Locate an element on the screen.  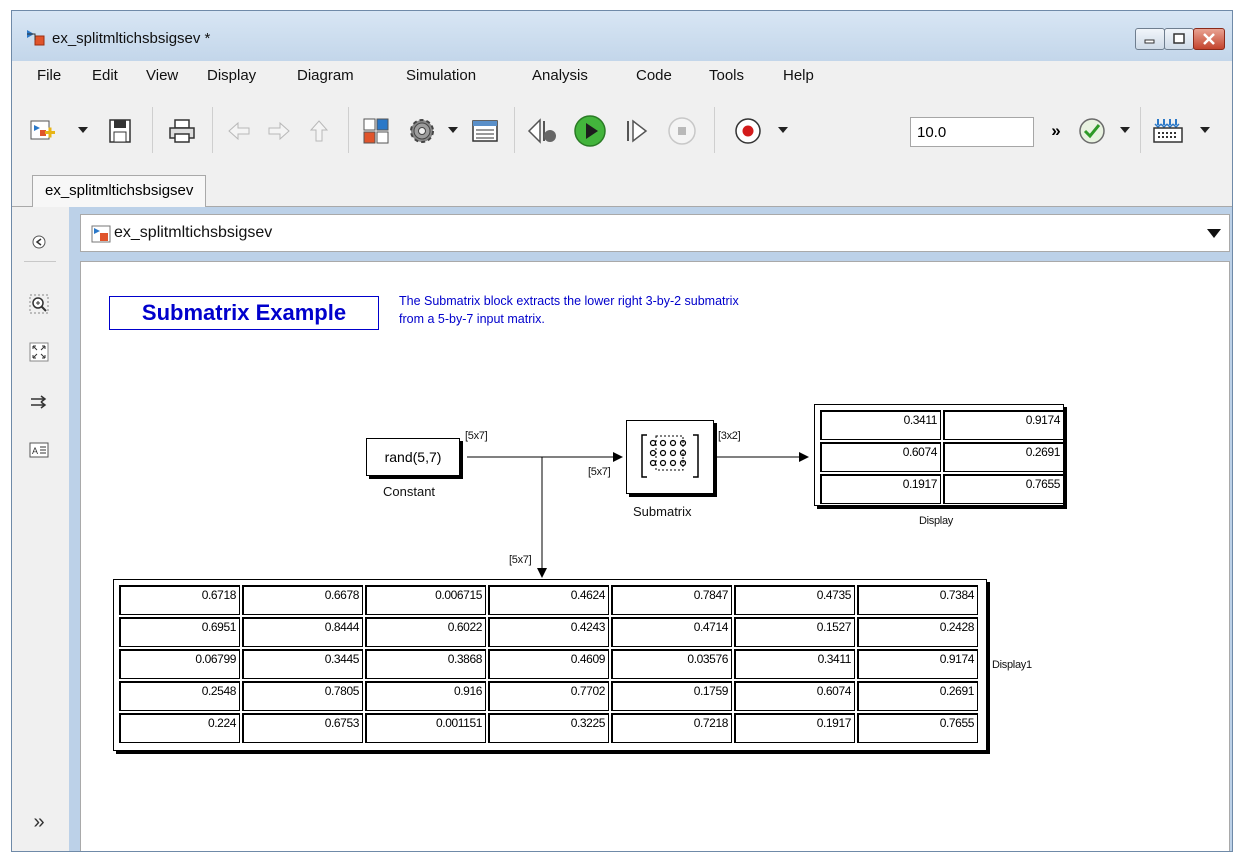
signal-lines is located at coordinates (633, 515).